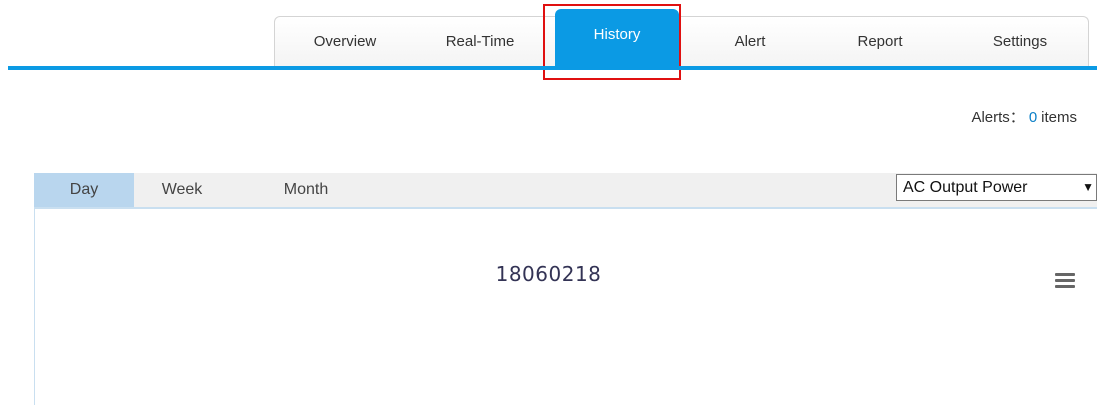  What do you see at coordinates (1088, 187) in the screenshot?
I see `chevron-down-icon: ▼` at bounding box center [1088, 187].